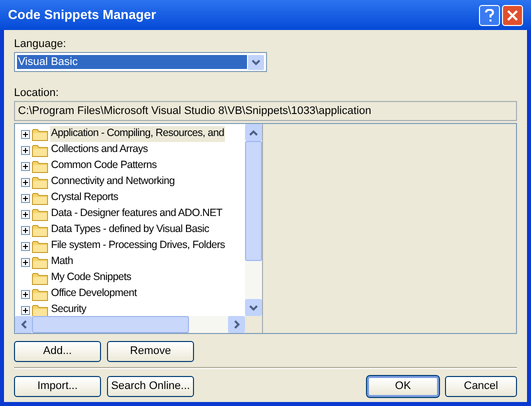 The width and height of the screenshot is (531, 406). What do you see at coordinates (481, 386) in the screenshot?
I see `dialog-button: Cancel` at bounding box center [481, 386].